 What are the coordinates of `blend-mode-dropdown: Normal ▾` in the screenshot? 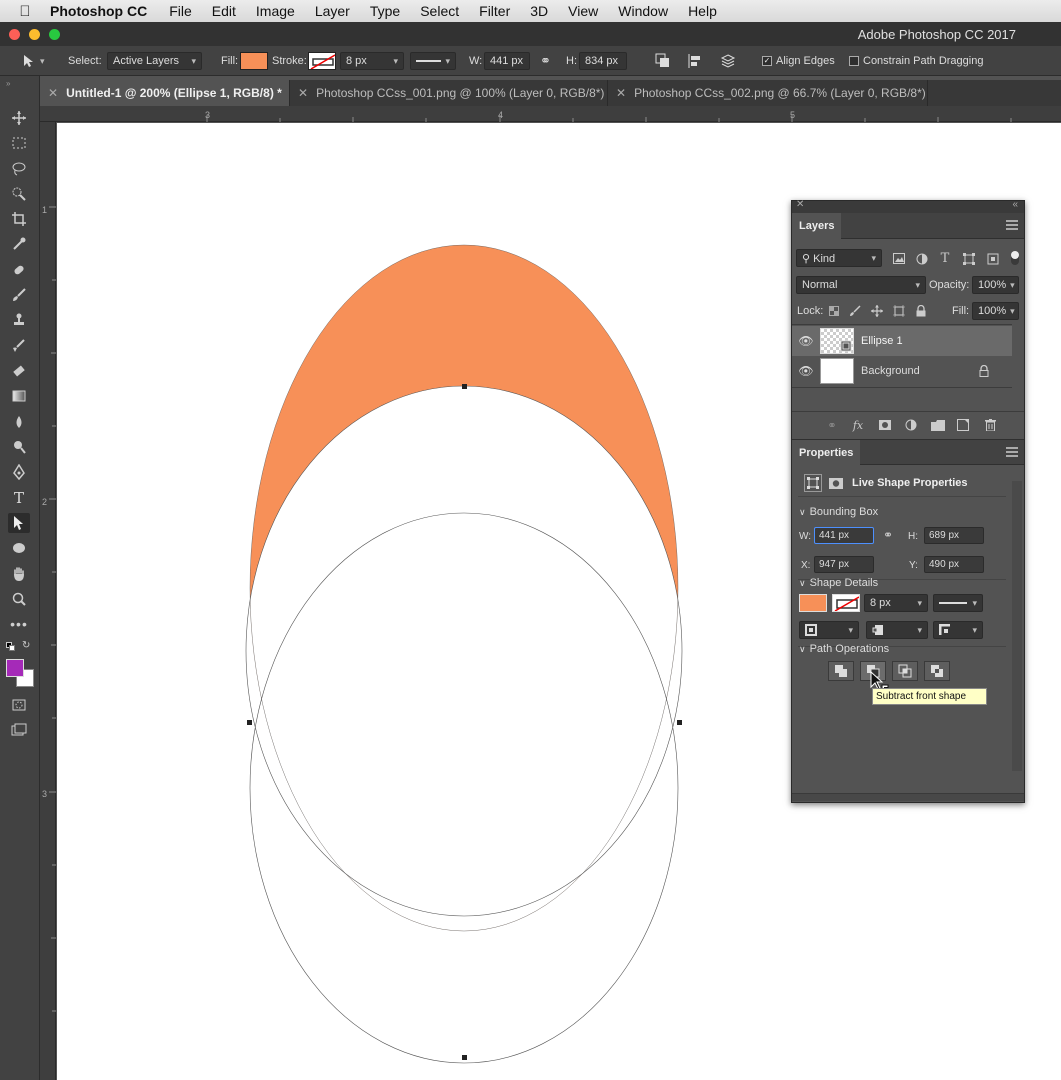 It's located at (861, 285).